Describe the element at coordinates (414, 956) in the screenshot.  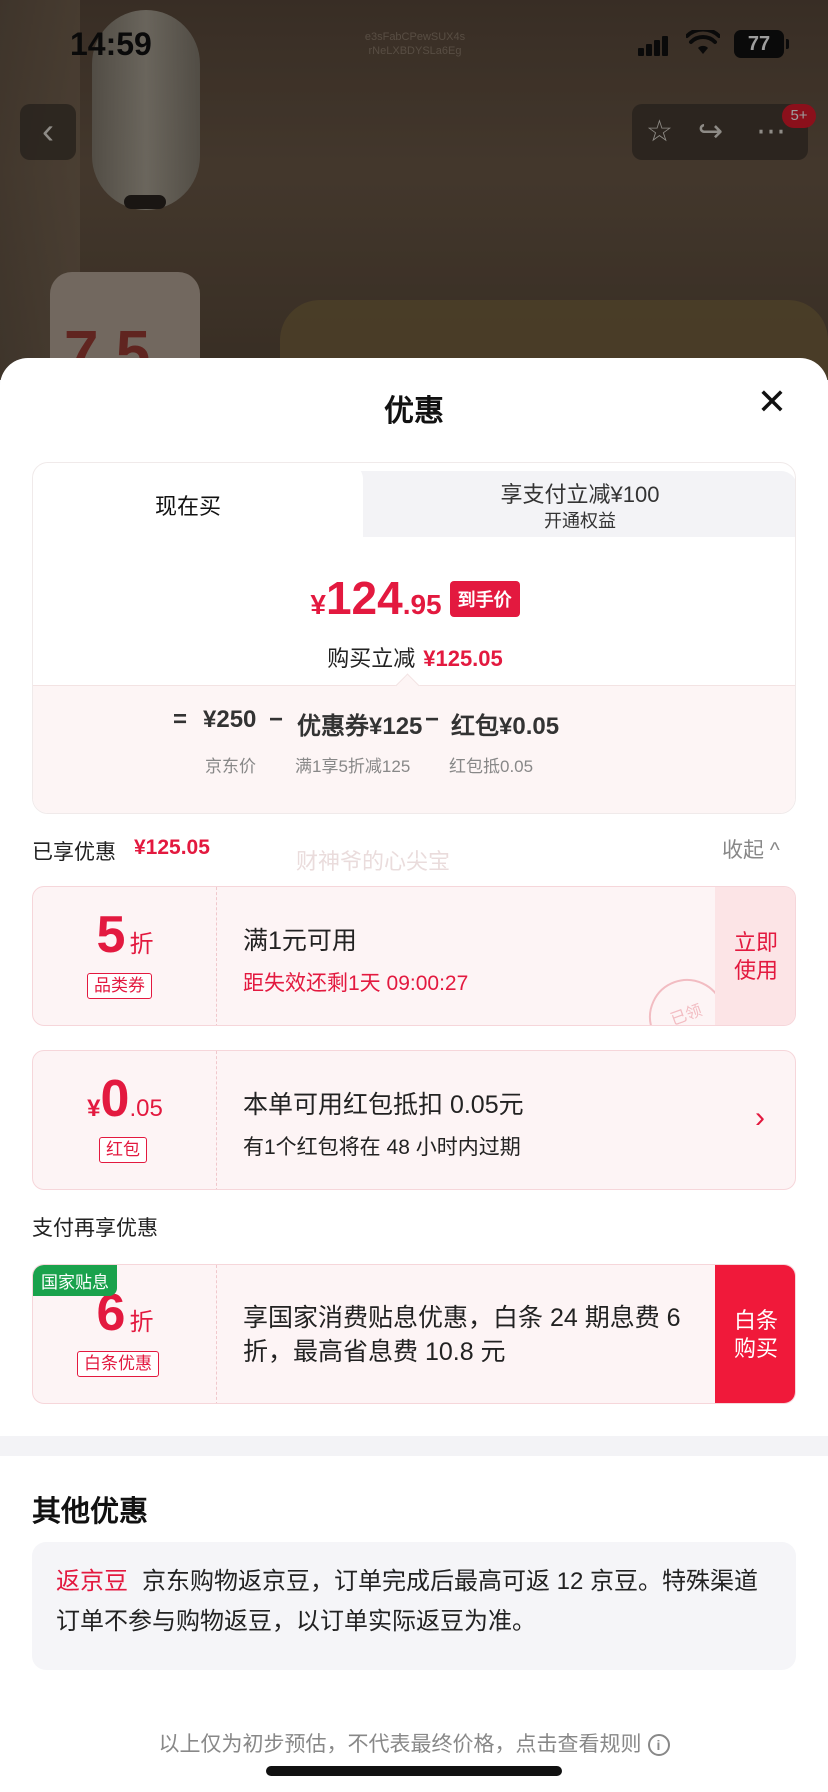
I see `coupon-card-category: 5折 品类券 满1元可用 距失效还剩1天 09:00:27 已领 立即 使用` at that location.